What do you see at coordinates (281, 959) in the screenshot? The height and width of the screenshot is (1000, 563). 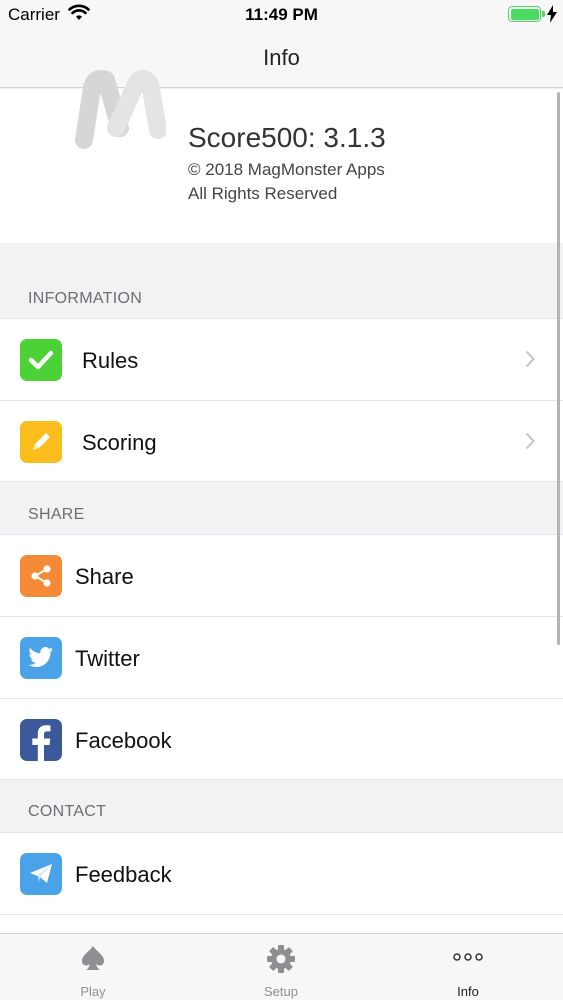 I see `gear-icon` at bounding box center [281, 959].